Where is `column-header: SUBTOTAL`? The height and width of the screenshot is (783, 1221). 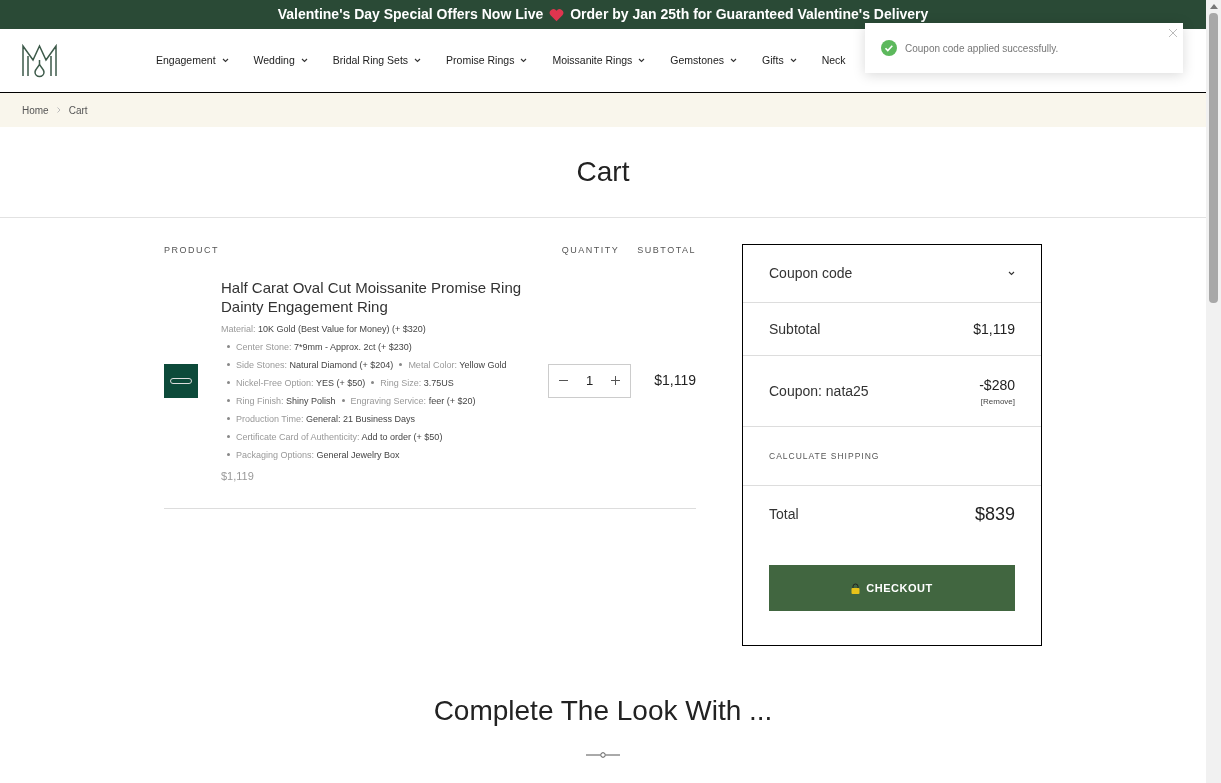 column-header: SUBTOTAL is located at coordinates (666, 250).